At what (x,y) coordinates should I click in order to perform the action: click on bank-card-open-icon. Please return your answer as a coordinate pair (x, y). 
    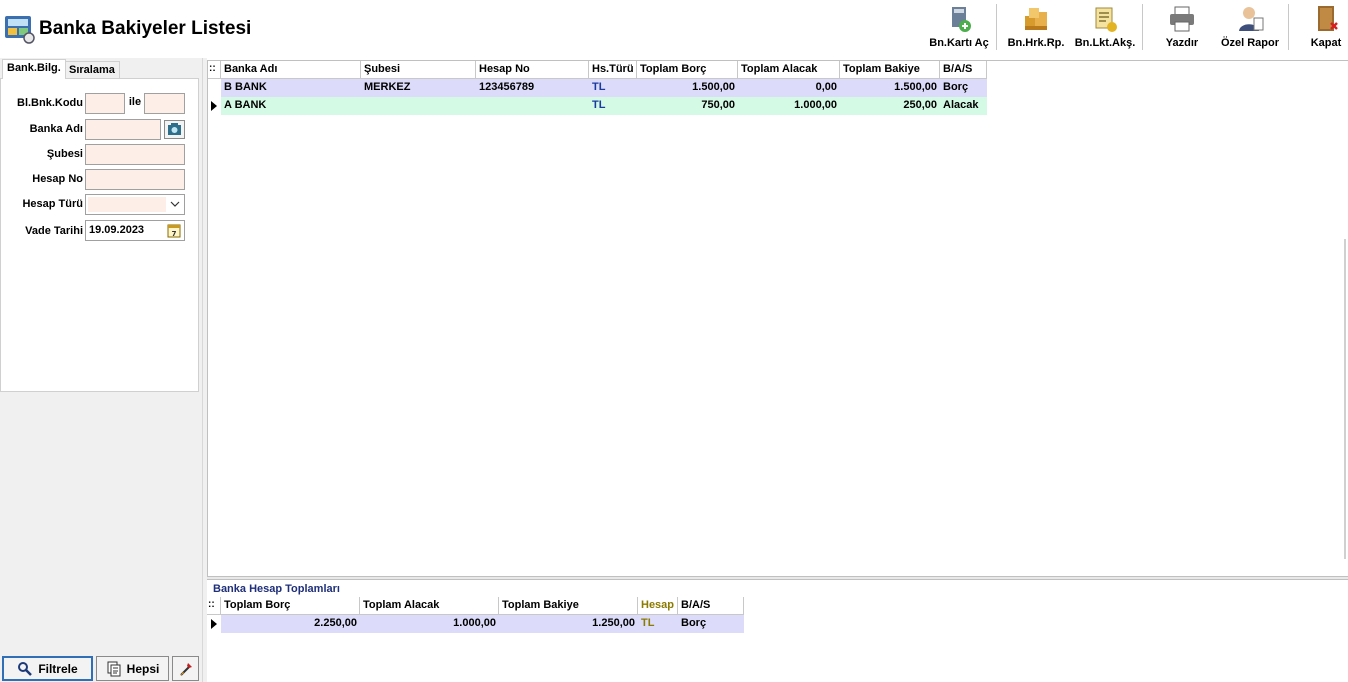
    Looking at the image, I should click on (961, 19).